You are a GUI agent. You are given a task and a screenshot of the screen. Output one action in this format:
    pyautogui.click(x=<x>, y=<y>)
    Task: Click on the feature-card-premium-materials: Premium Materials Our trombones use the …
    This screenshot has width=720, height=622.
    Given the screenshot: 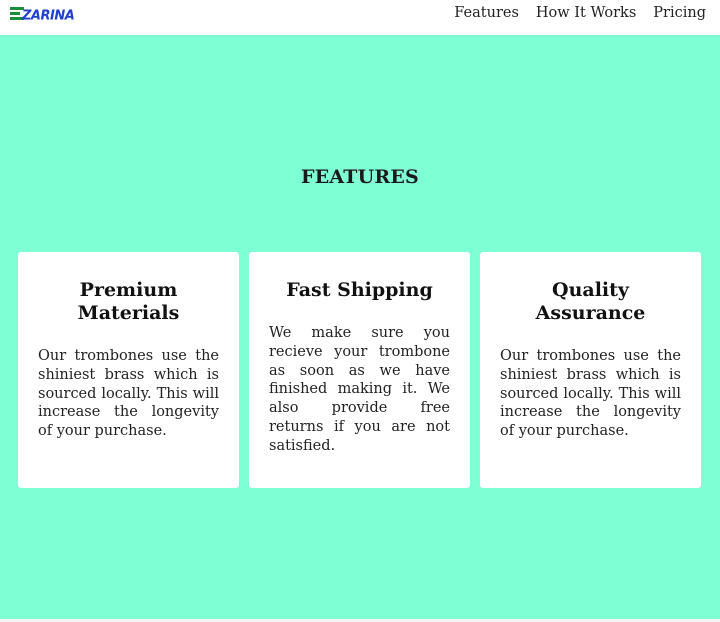 What is the action you would take?
    pyautogui.click(x=128, y=370)
    